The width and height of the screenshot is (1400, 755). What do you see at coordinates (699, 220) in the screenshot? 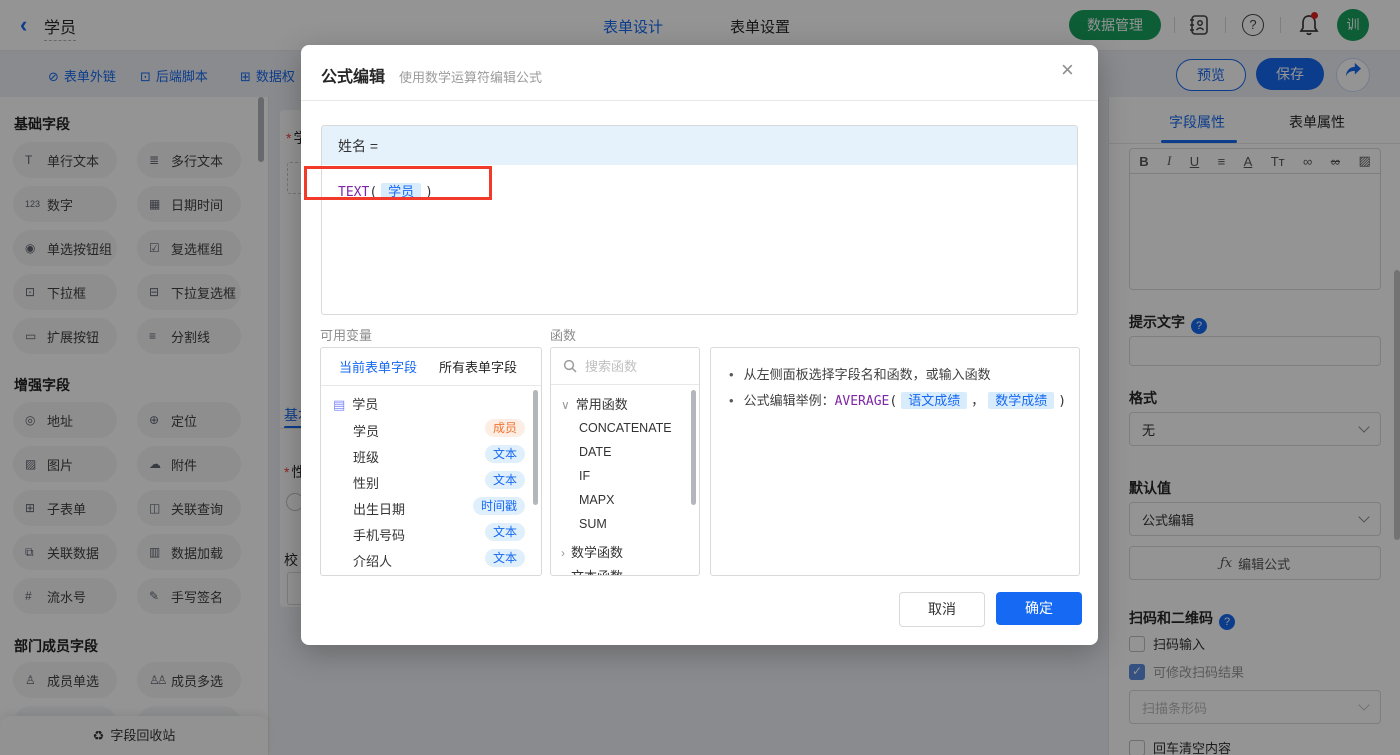
I see `formula-editor: 姓名 = TEXT(学员)` at bounding box center [699, 220].